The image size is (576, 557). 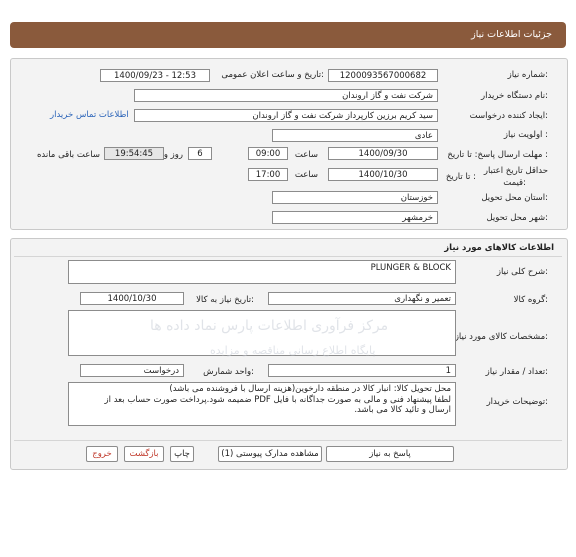 I want to click on validity-date-field: 1400/10/30, so click(x=383, y=174).